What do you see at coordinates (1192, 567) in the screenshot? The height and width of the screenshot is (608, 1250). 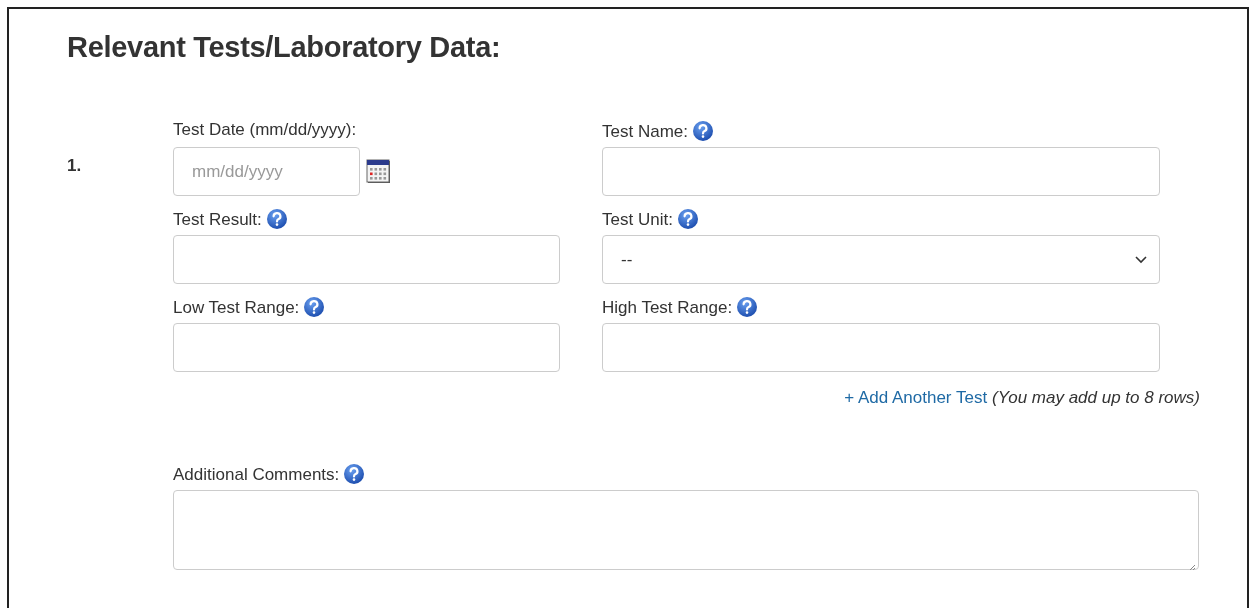 I see `resize-handle-icon` at bounding box center [1192, 567].